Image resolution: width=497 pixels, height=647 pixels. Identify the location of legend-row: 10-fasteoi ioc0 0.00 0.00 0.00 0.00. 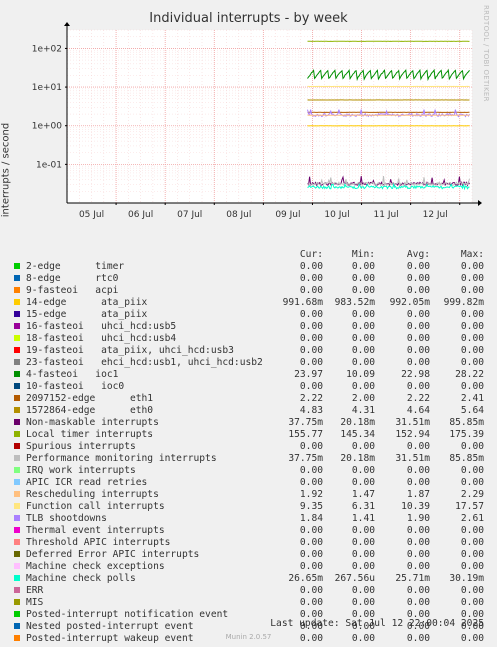
(248, 387).